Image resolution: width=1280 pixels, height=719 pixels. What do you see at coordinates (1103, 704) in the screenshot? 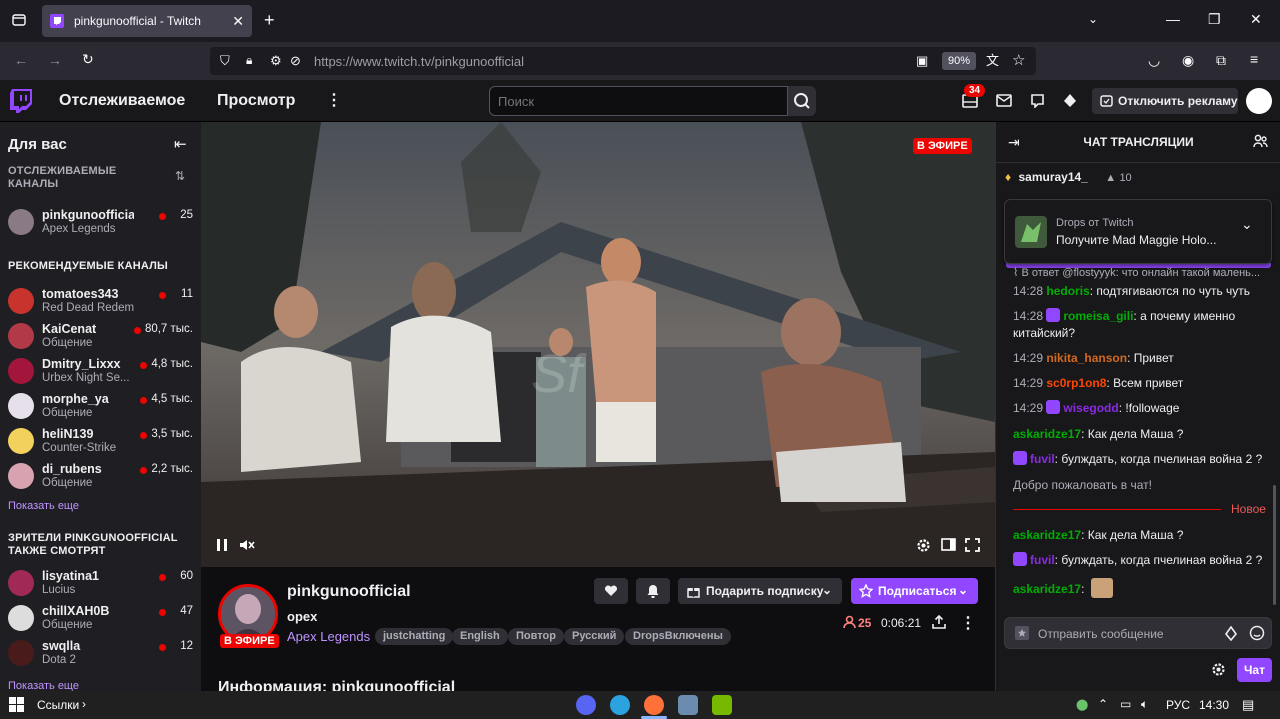
I see `tray-chevron-icon: ⌃` at bounding box center [1103, 704].